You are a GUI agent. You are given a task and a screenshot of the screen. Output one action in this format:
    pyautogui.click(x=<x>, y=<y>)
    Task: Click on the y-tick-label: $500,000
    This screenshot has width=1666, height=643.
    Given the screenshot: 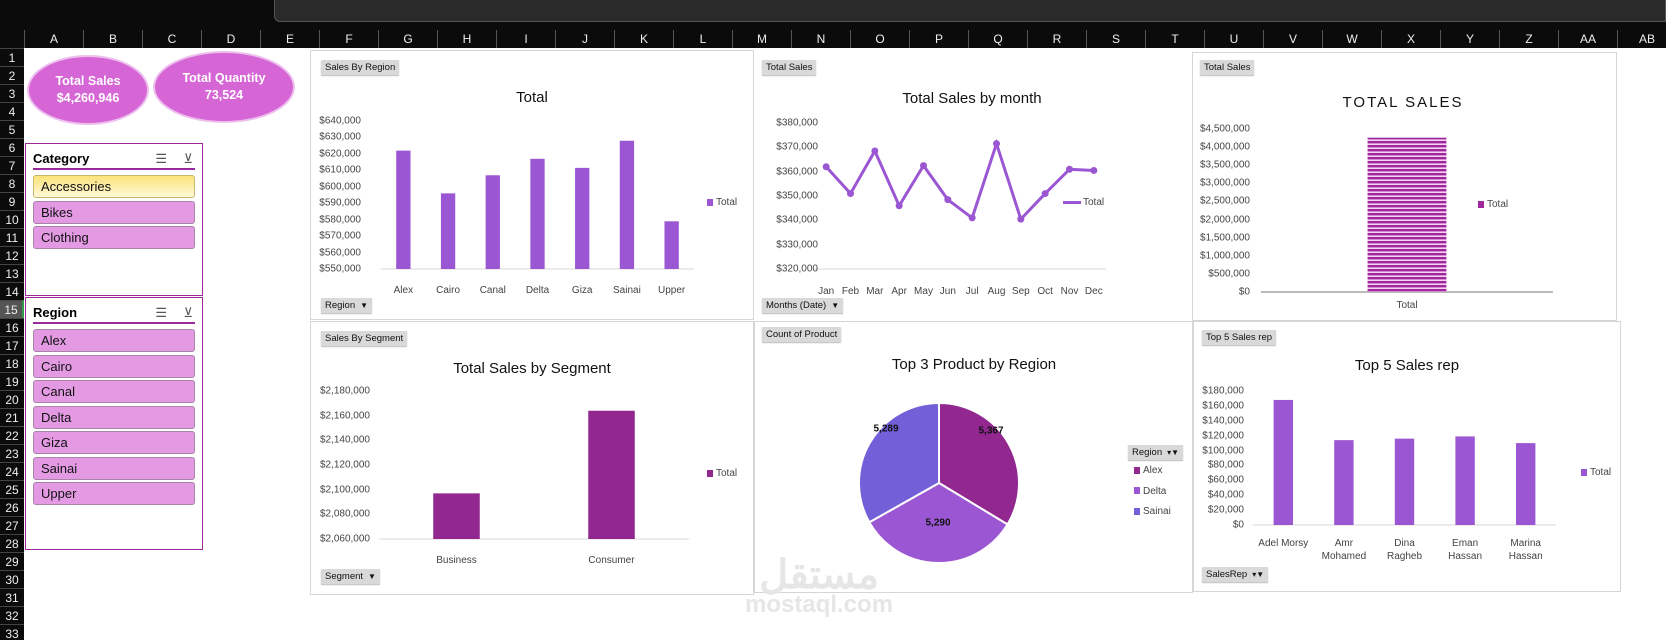 What is the action you would take?
    pyautogui.click(x=1229, y=274)
    